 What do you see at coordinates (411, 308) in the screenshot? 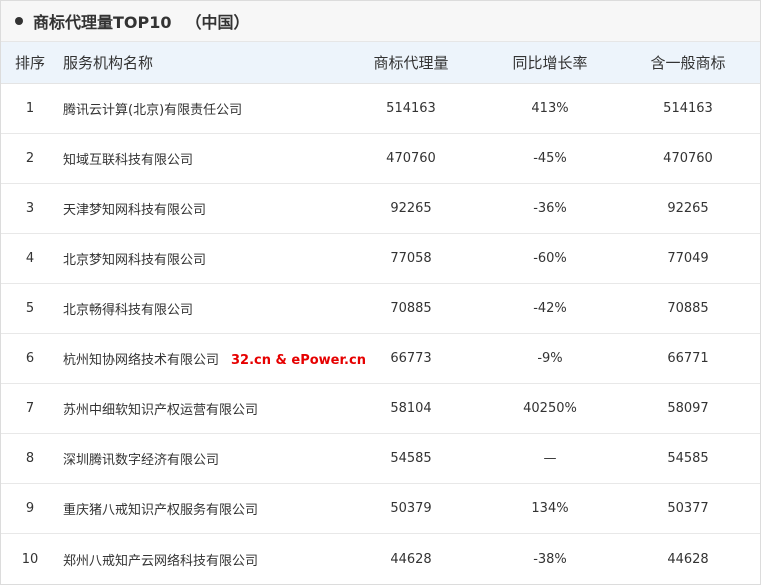
I see `cell-agency-volume: 70885` at bounding box center [411, 308].